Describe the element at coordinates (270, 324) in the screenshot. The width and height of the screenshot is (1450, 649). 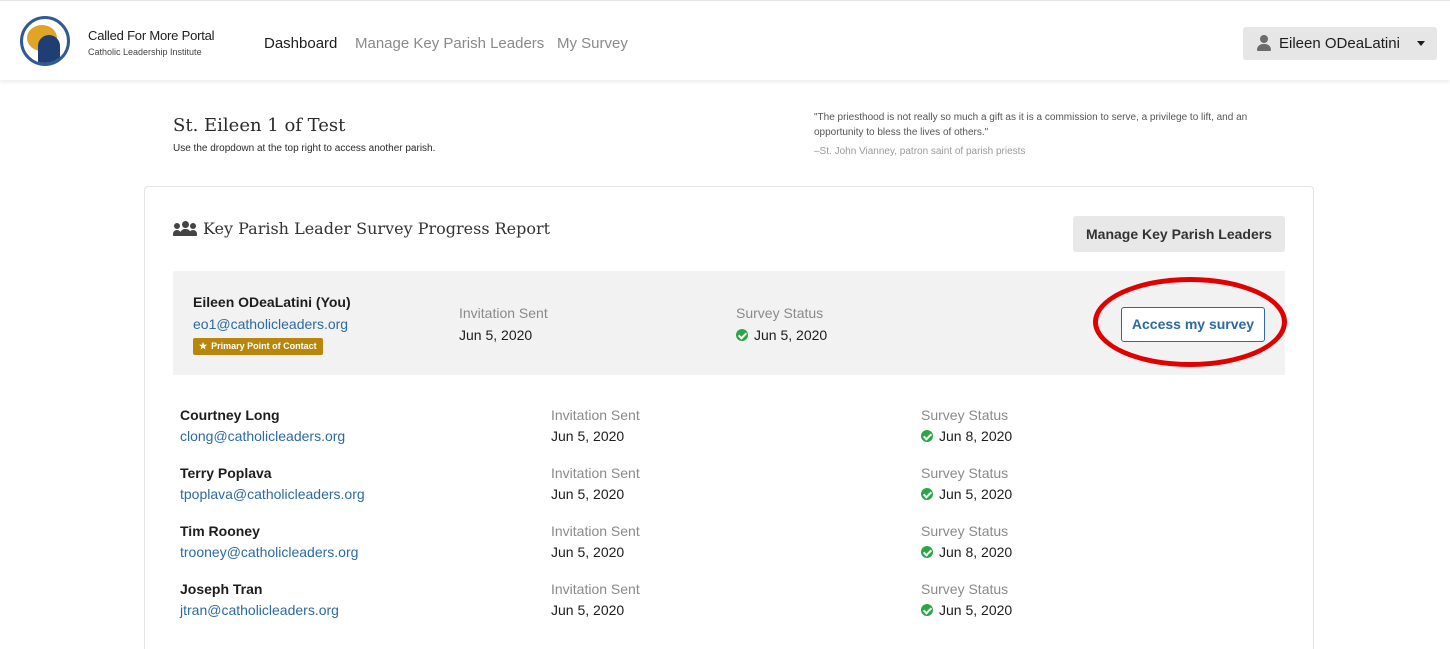
I see `leader-email-link: eo1@catholicleaders.org` at that location.